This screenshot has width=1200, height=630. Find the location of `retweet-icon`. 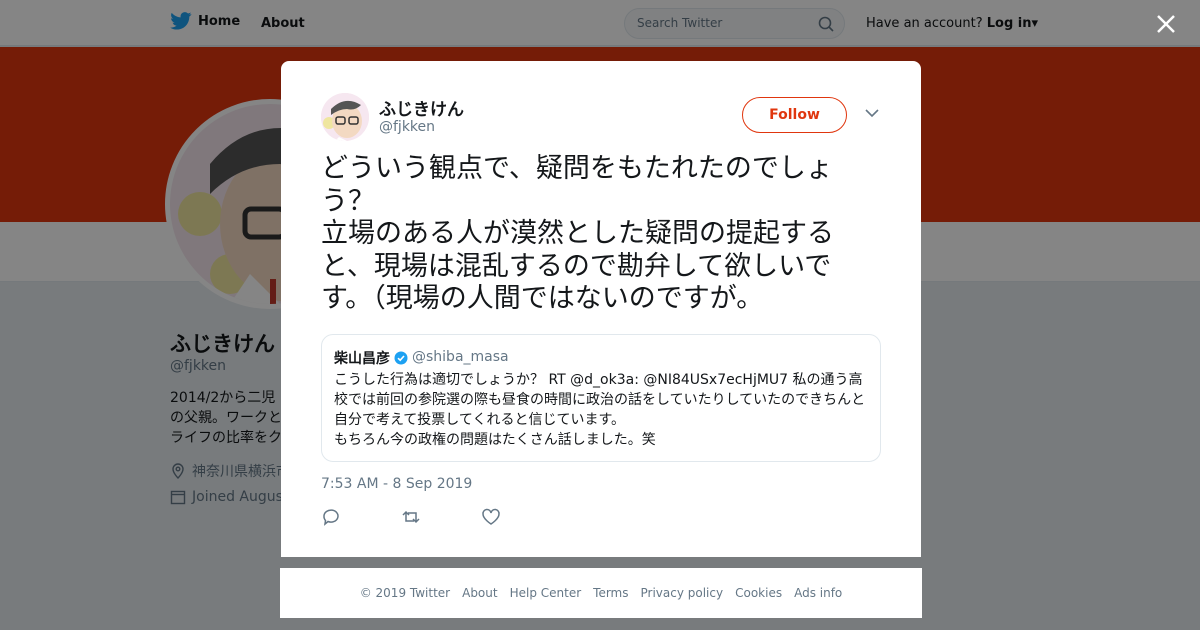

retweet-icon is located at coordinates (411, 517).